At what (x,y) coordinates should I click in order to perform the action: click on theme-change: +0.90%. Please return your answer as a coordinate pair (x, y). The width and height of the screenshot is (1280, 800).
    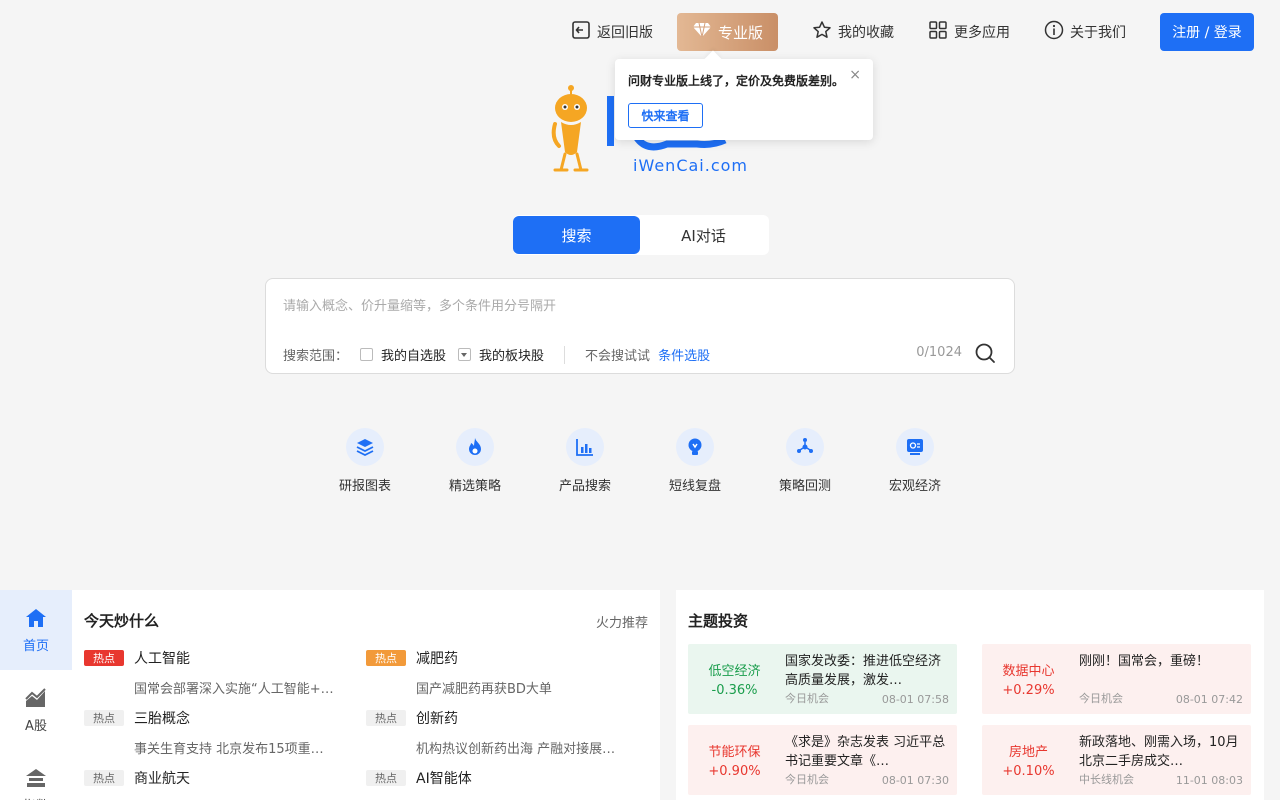
    Looking at the image, I should click on (734, 771).